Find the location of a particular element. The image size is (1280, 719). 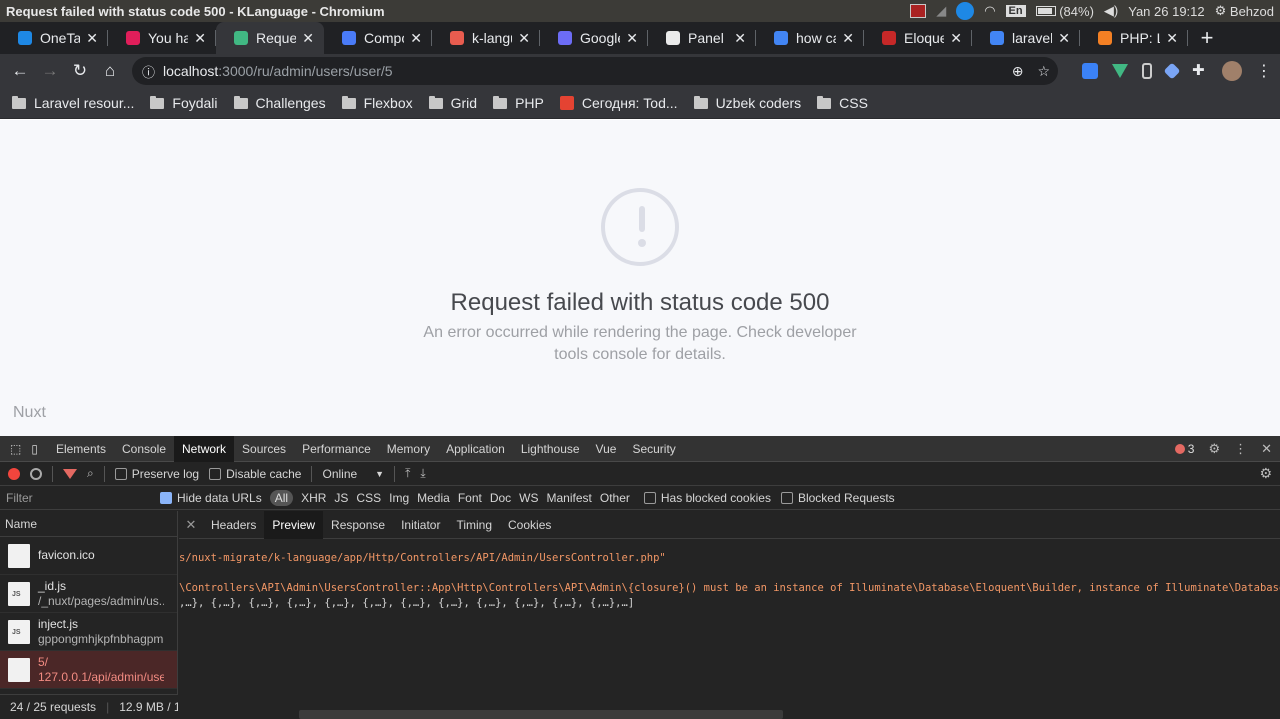

puzzle-extensions-icon: ✚ is located at coordinates (1200, 71).